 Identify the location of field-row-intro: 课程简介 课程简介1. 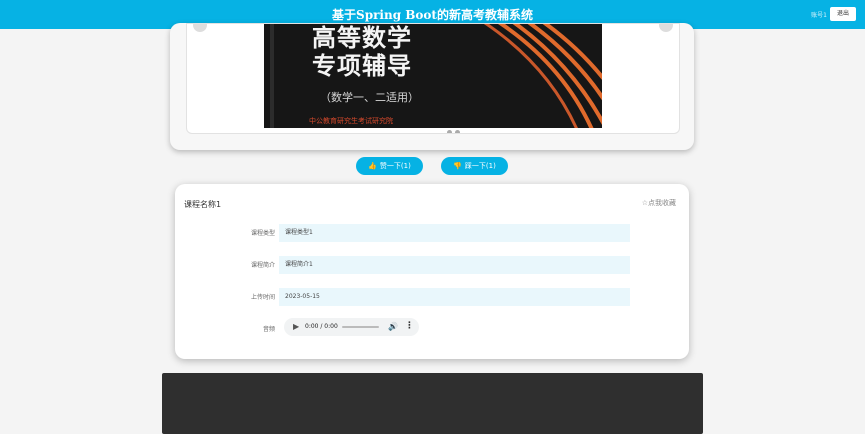
(432, 265).